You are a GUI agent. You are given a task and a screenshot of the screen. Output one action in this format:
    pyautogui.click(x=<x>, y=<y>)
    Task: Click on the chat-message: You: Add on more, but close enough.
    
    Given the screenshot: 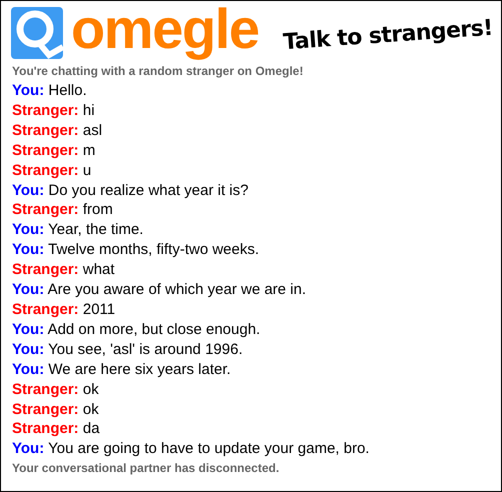 What is the action you would take?
    pyautogui.click(x=137, y=330)
    